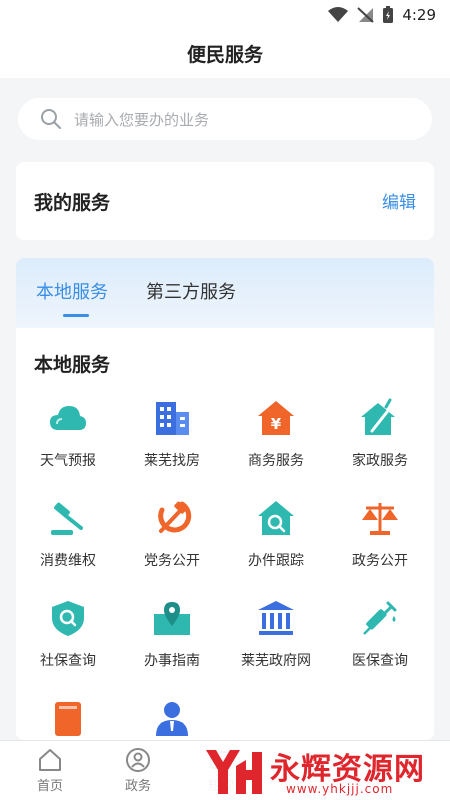 This screenshot has width=450, height=800. What do you see at coordinates (276, 618) in the screenshot?
I see `government-building-icon` at bounding box center [276, 618].